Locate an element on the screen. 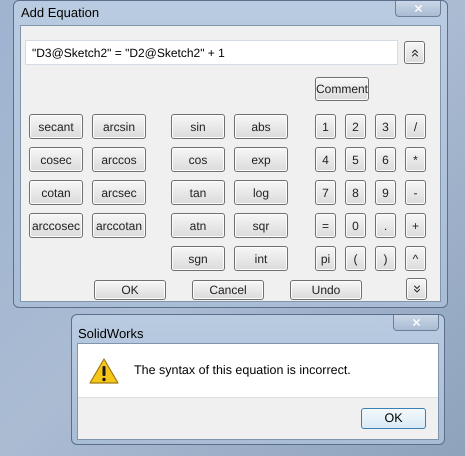 The height and width of the screenshot is (456, 465). dialog-action-button: Undo is located at coordinates (326, 290).